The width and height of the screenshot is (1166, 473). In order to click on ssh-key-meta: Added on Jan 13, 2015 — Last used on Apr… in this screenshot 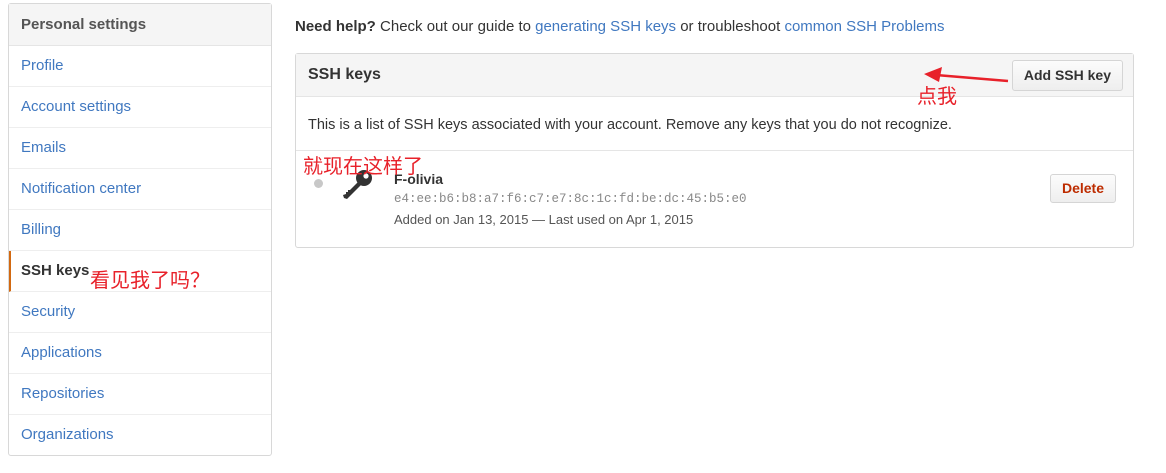, I will do `click(544, 219)`.